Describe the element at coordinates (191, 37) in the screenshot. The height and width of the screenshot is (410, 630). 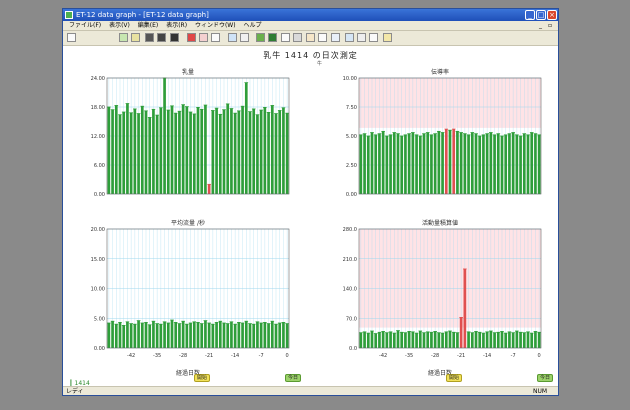
I see `flag-icon` at that location.